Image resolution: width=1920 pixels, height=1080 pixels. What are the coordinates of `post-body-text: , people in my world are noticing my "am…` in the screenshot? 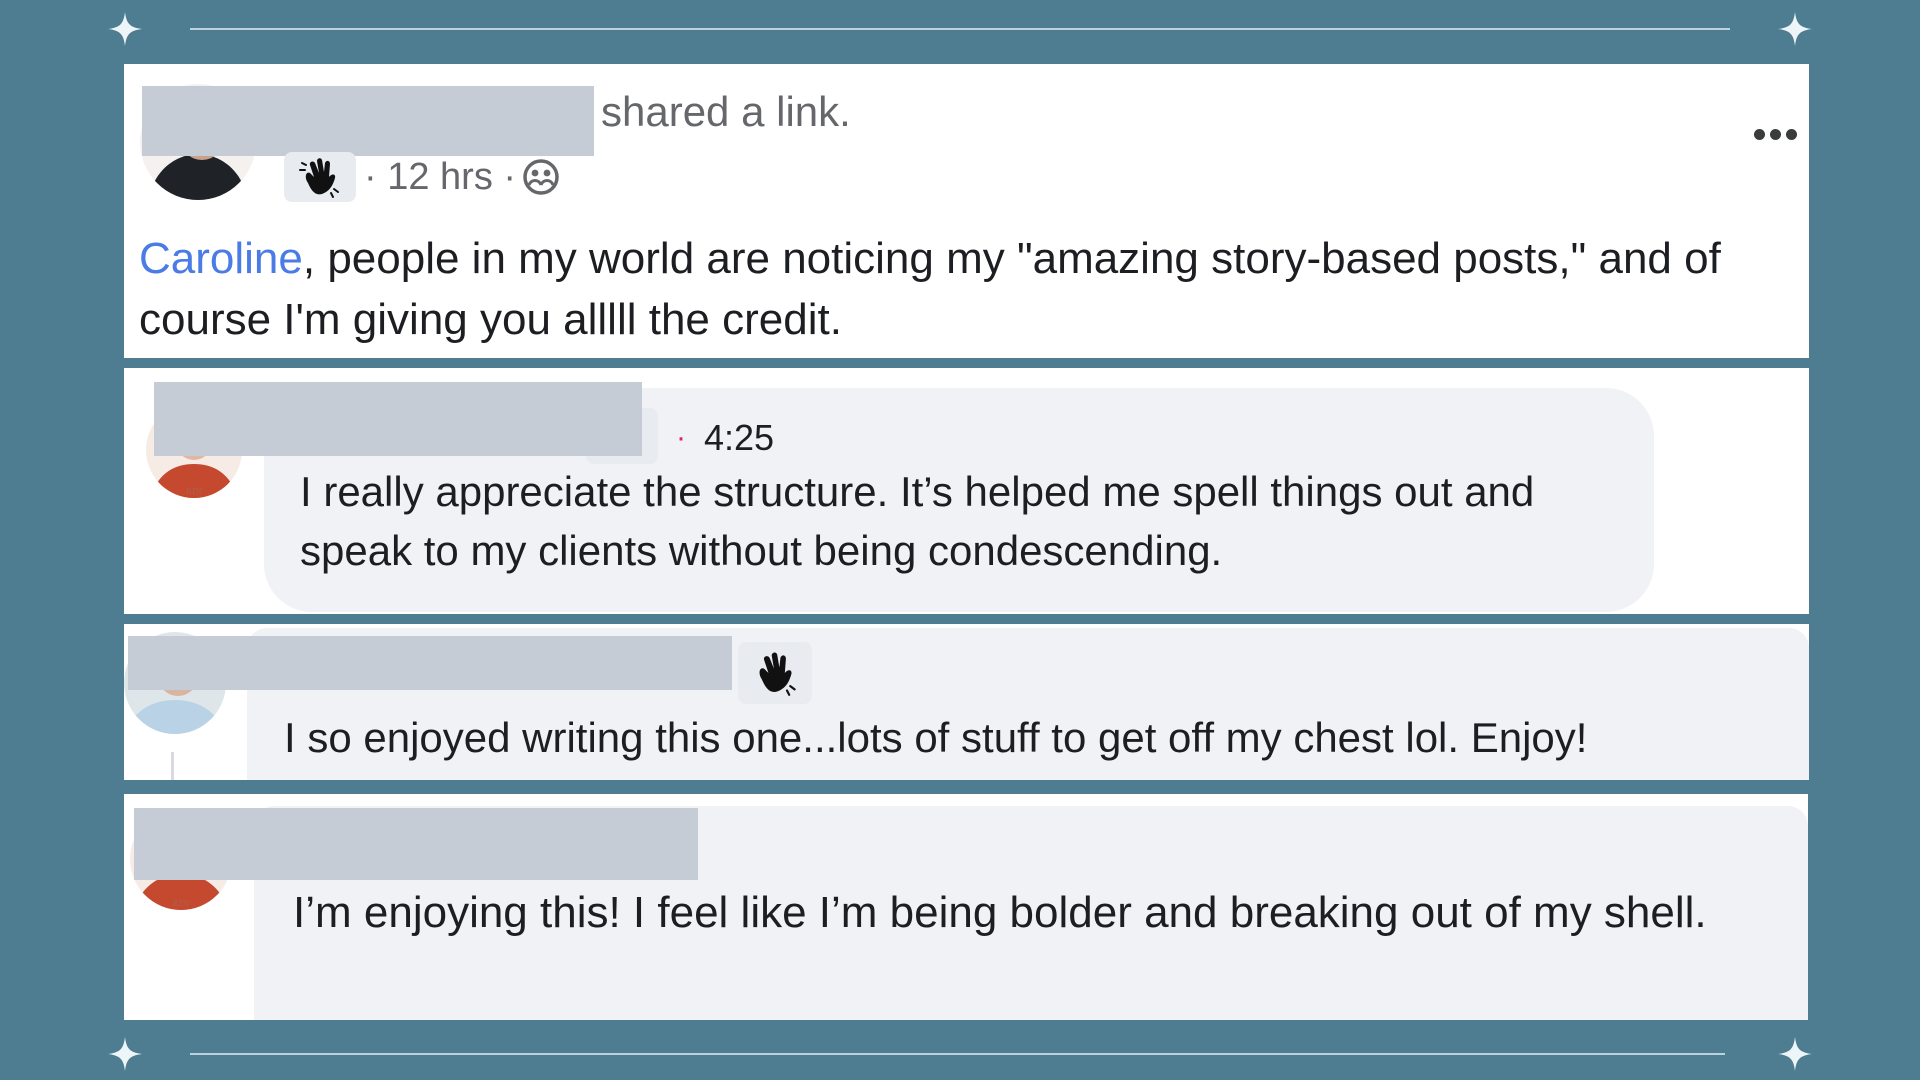 It's located at (930, 289).